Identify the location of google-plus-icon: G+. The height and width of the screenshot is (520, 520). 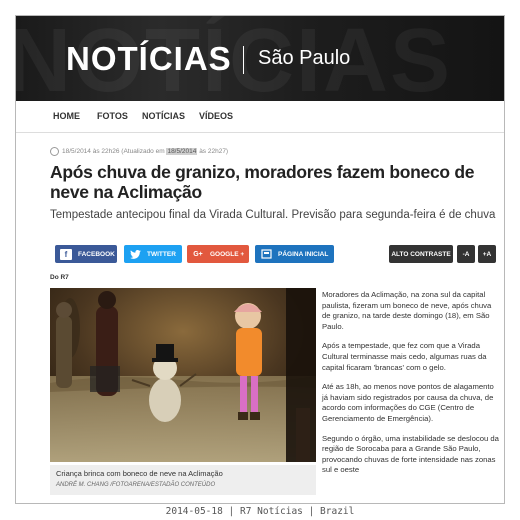
(198, 254).